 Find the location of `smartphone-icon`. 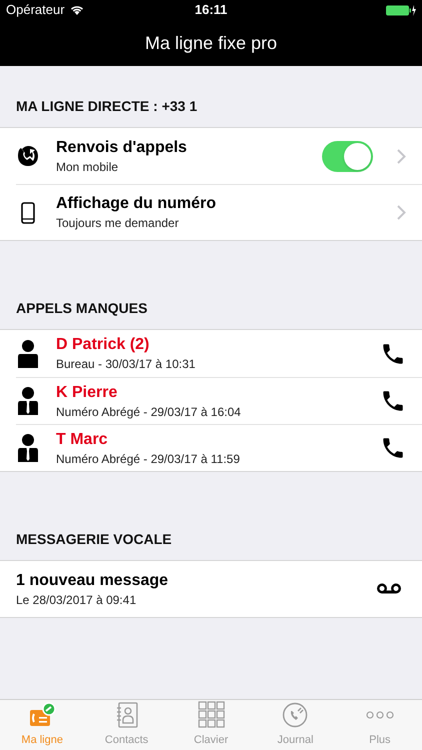

smartphone-icon is located at coordinates (28, 213).